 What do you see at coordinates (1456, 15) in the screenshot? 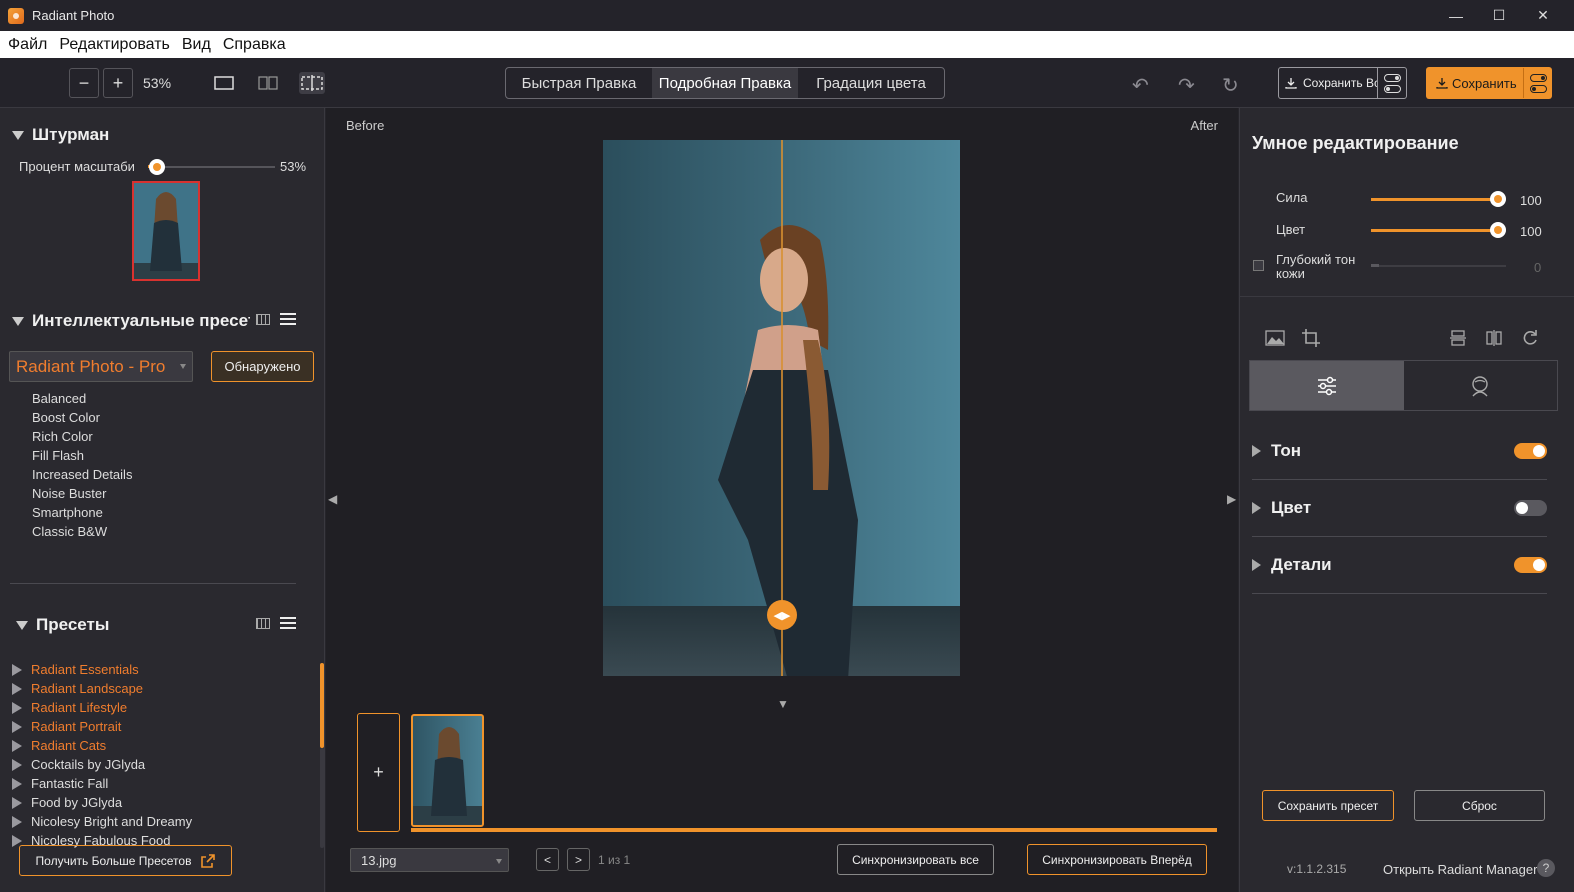
I see `minimize-button: —` at bounding box center [1456, 15].